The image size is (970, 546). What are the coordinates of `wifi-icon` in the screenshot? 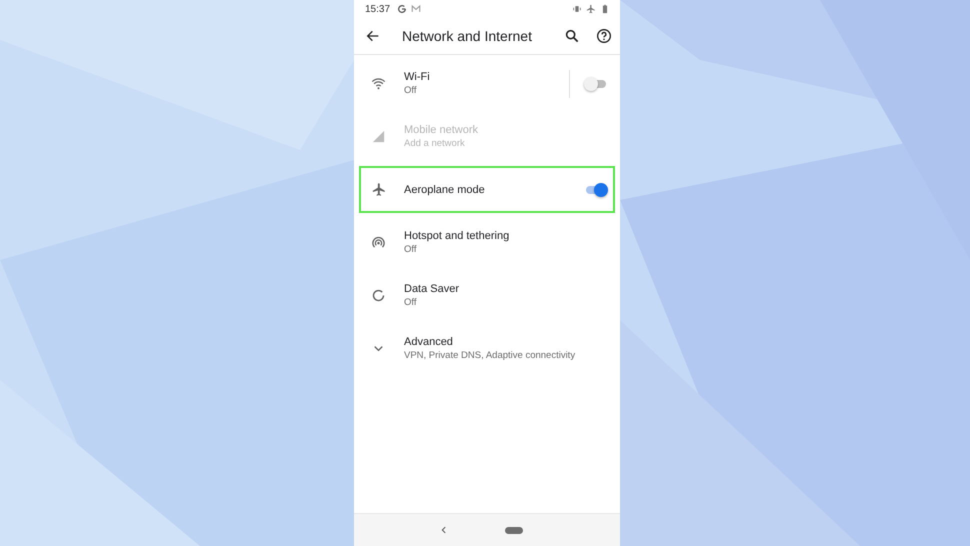 It's located at (378, 83).